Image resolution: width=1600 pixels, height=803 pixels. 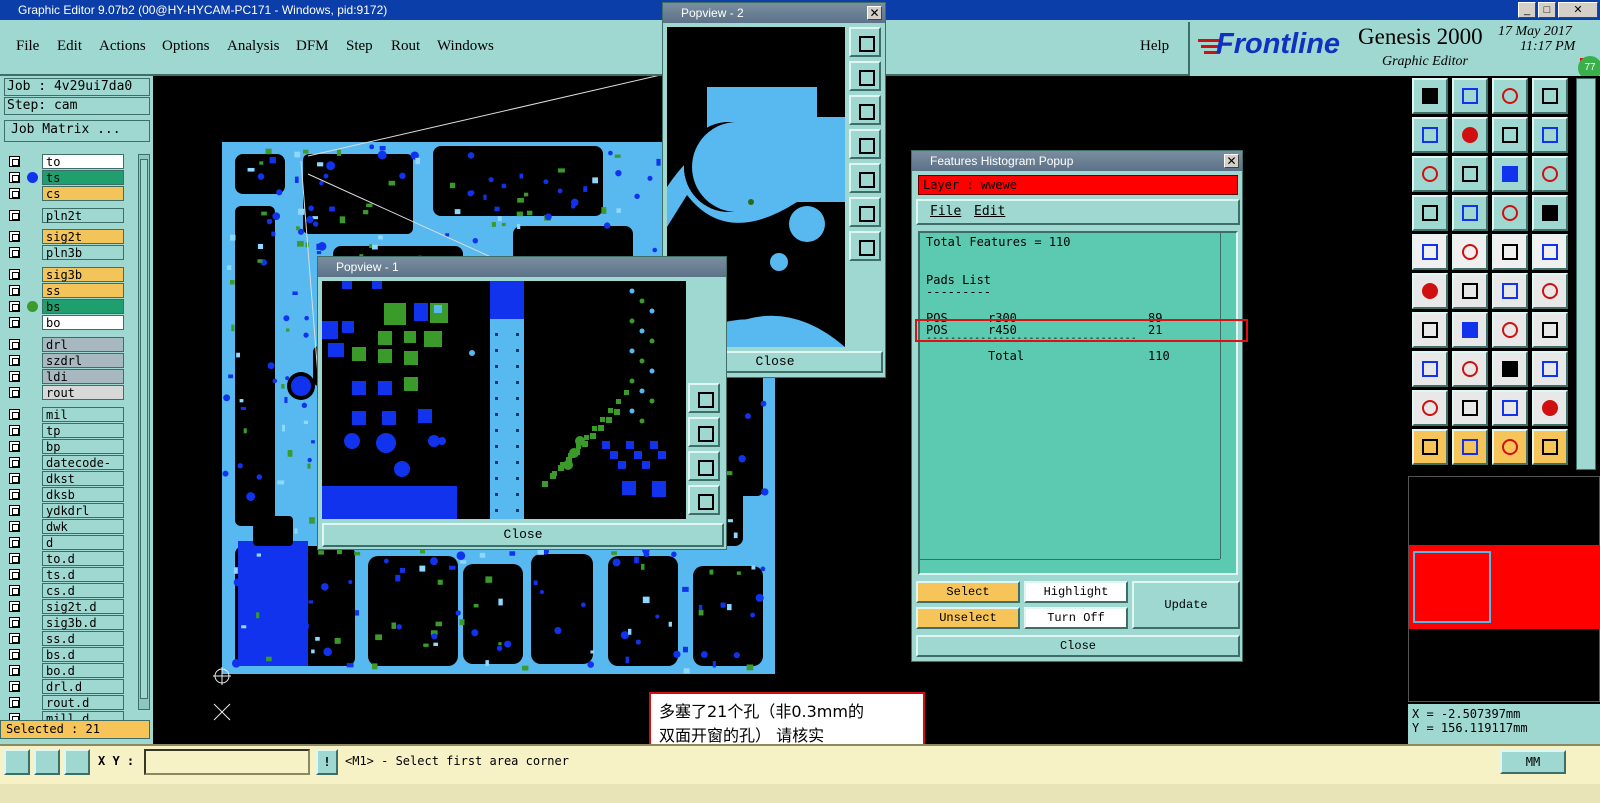 What do you see at coordinates (1510, 135) in the screenshot?
I see `swap-icon` at bounding box center [1510, 135].